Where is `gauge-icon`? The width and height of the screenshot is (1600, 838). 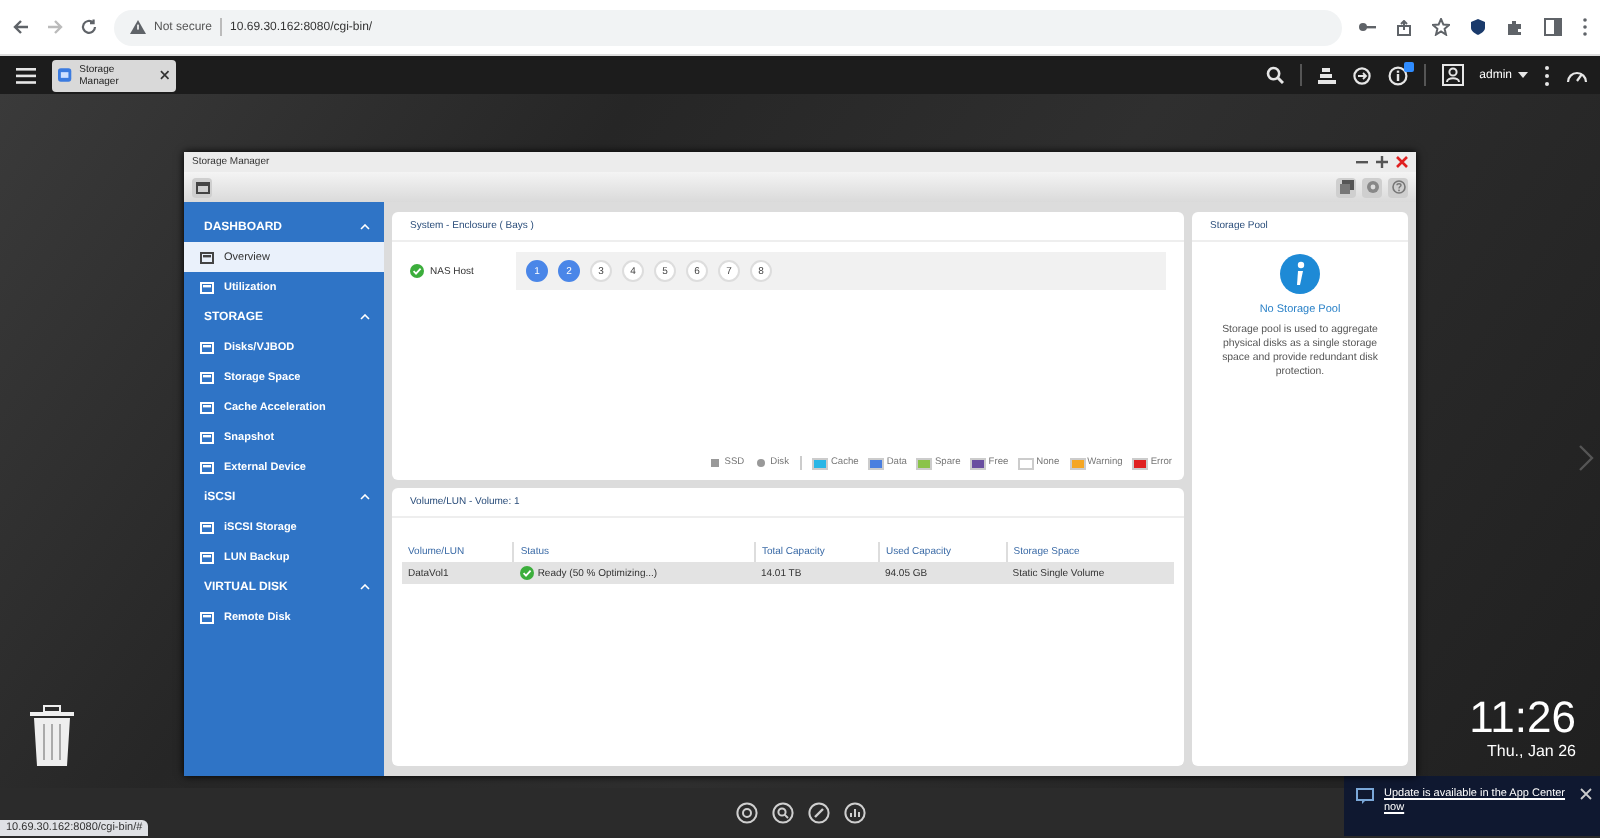 gauge-icon is located at coordinates (1577, 75).